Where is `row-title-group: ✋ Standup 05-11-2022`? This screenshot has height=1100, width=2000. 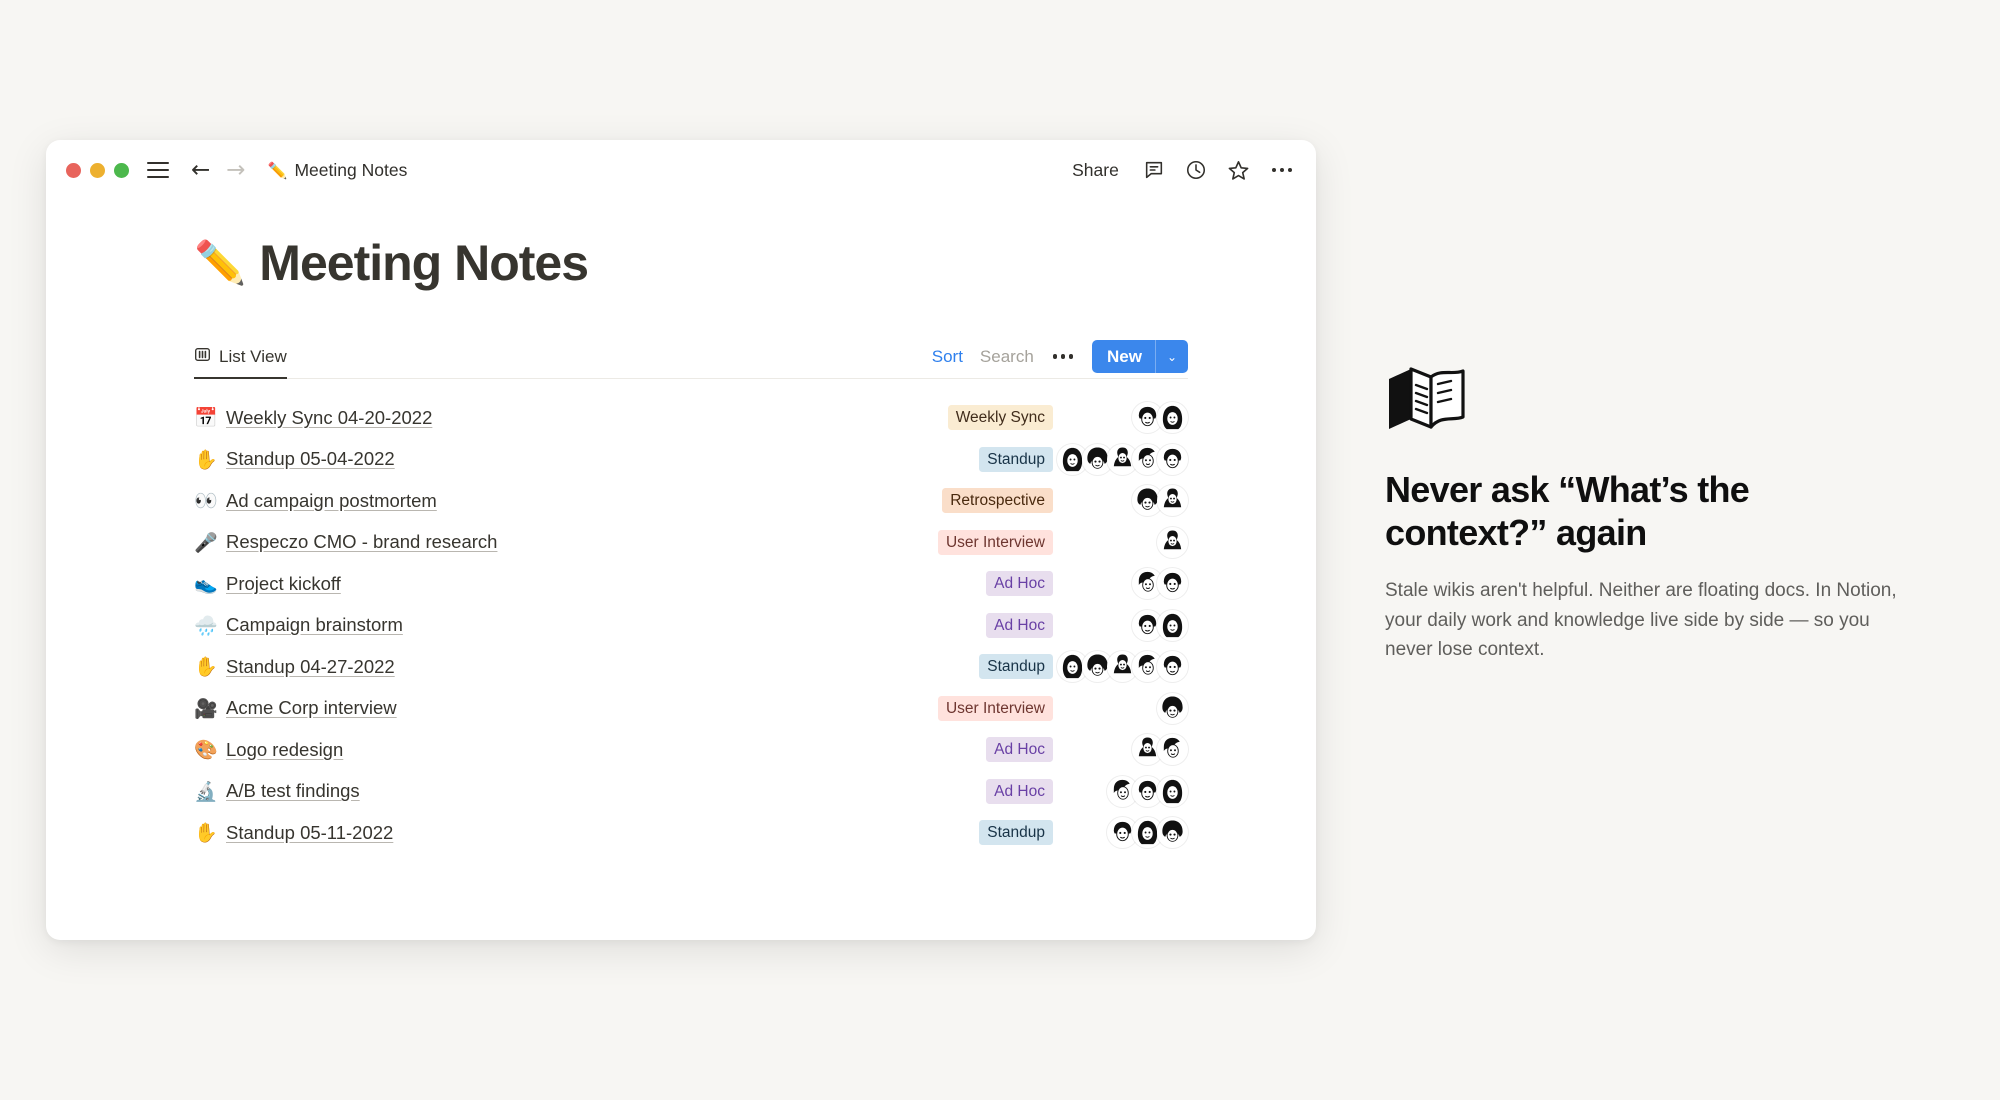 row-title-group: ✋ Standup 05-11-2022 is located at coordinates (293, 833).